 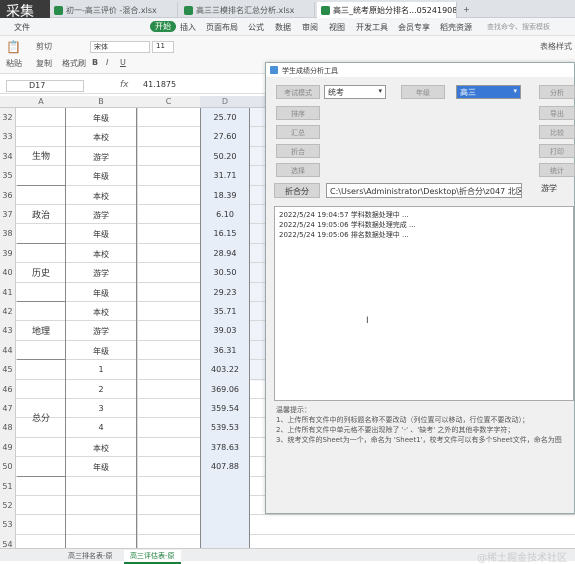 I want to click on italic-button: I, so click(x=107, y=62).